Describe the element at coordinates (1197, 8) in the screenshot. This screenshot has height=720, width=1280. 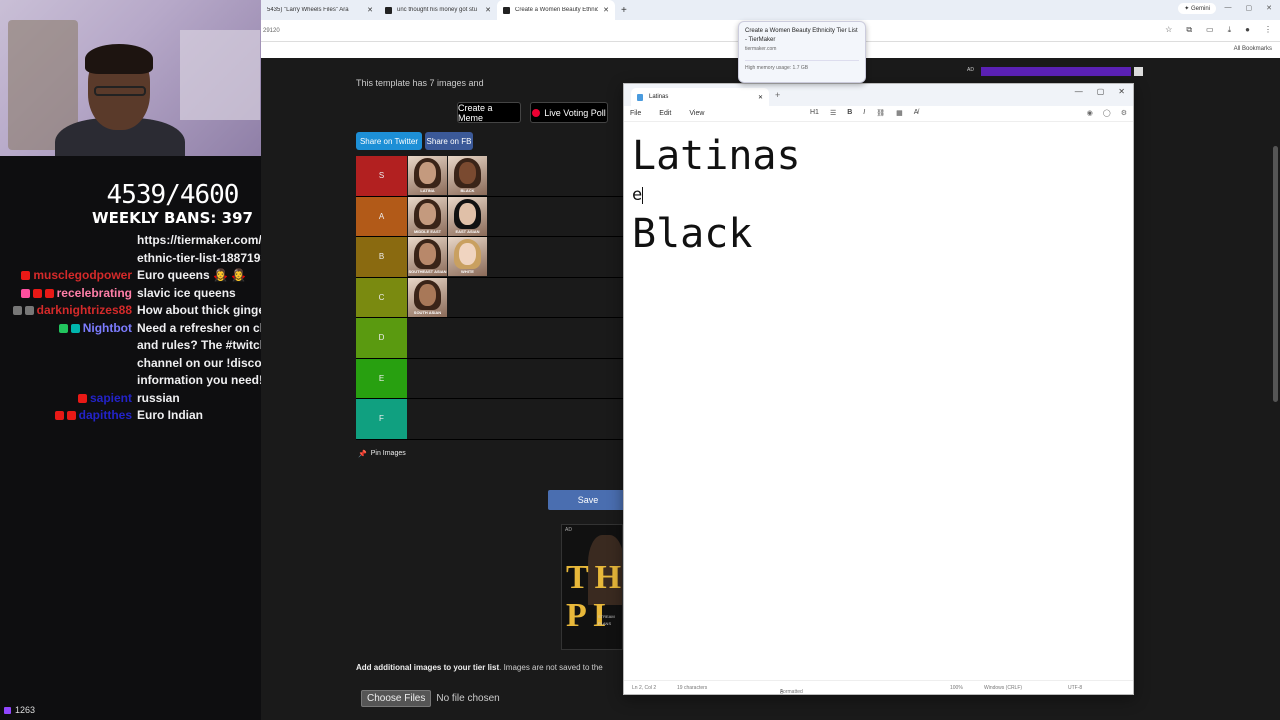
I see `gemini-button: ✦ Gemini` at that location.